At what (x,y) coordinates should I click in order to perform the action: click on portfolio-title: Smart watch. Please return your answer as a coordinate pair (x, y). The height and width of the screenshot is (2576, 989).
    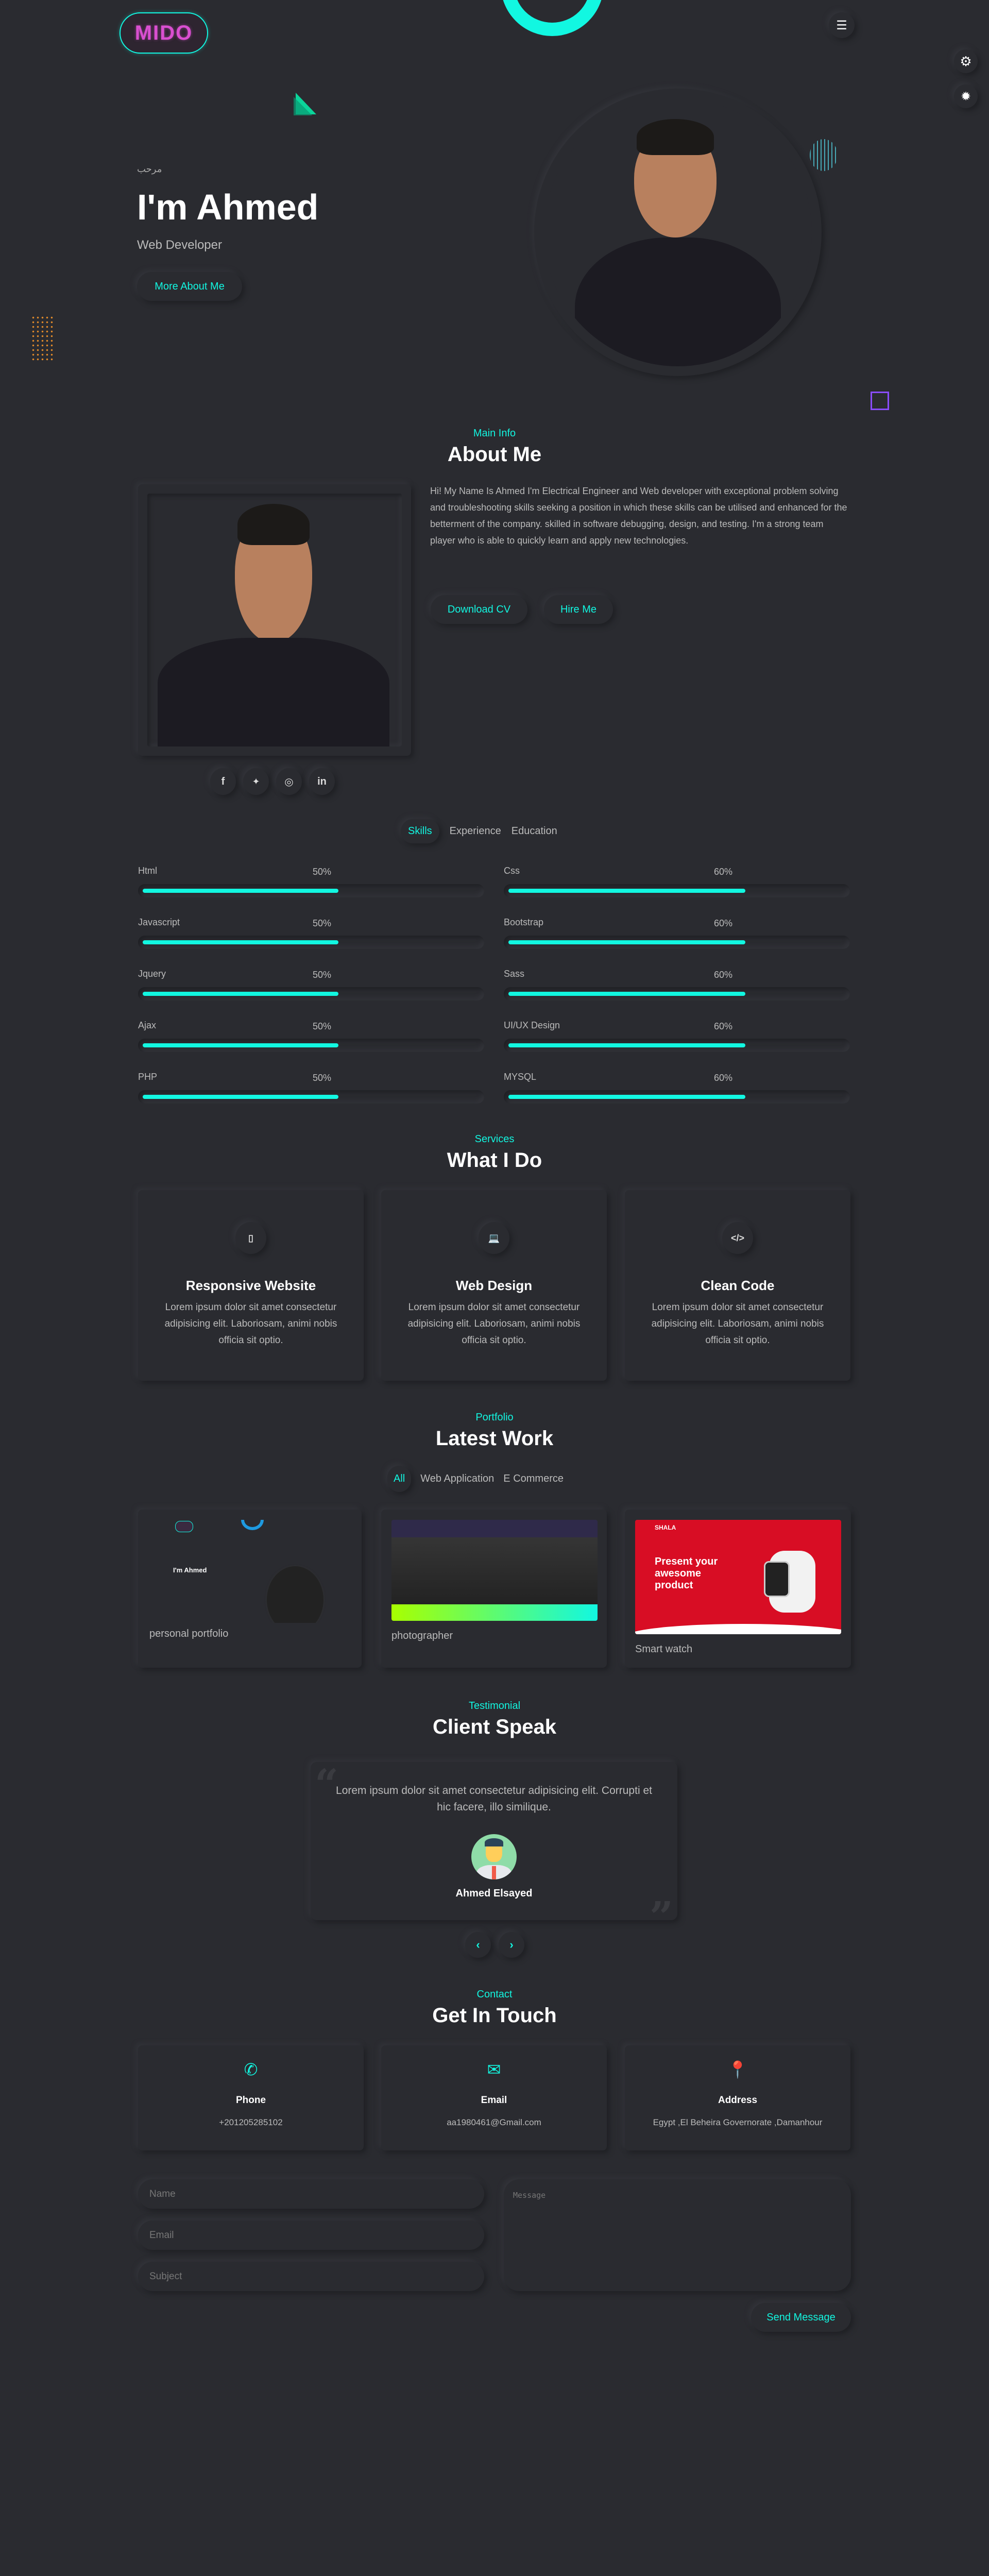
    Looking at the image, I should click on (664, 1649).